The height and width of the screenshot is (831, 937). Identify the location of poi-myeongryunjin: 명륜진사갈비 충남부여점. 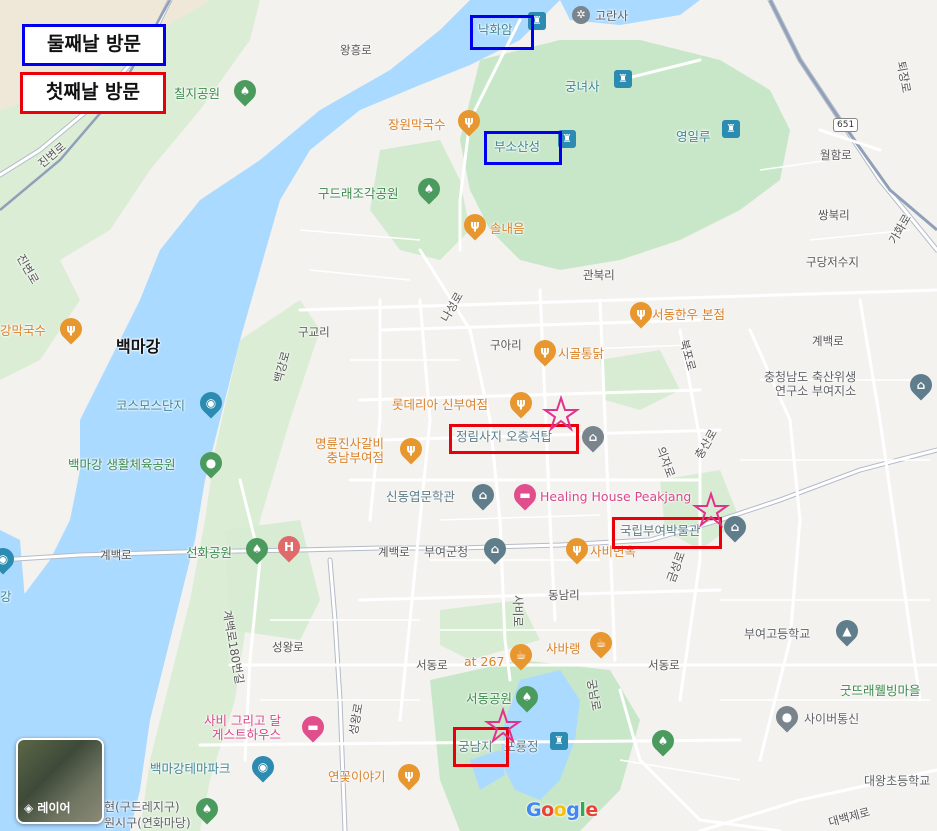
(349, 451).